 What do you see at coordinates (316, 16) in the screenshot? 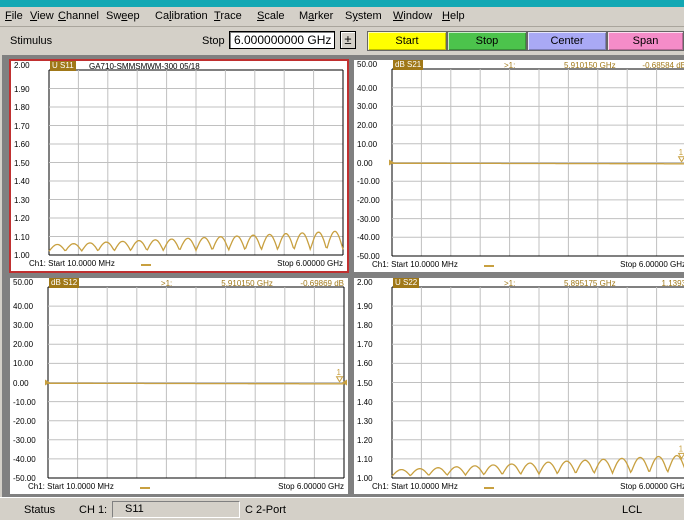
I see `menu-marker: Marker` at bounding box center [316, 16].